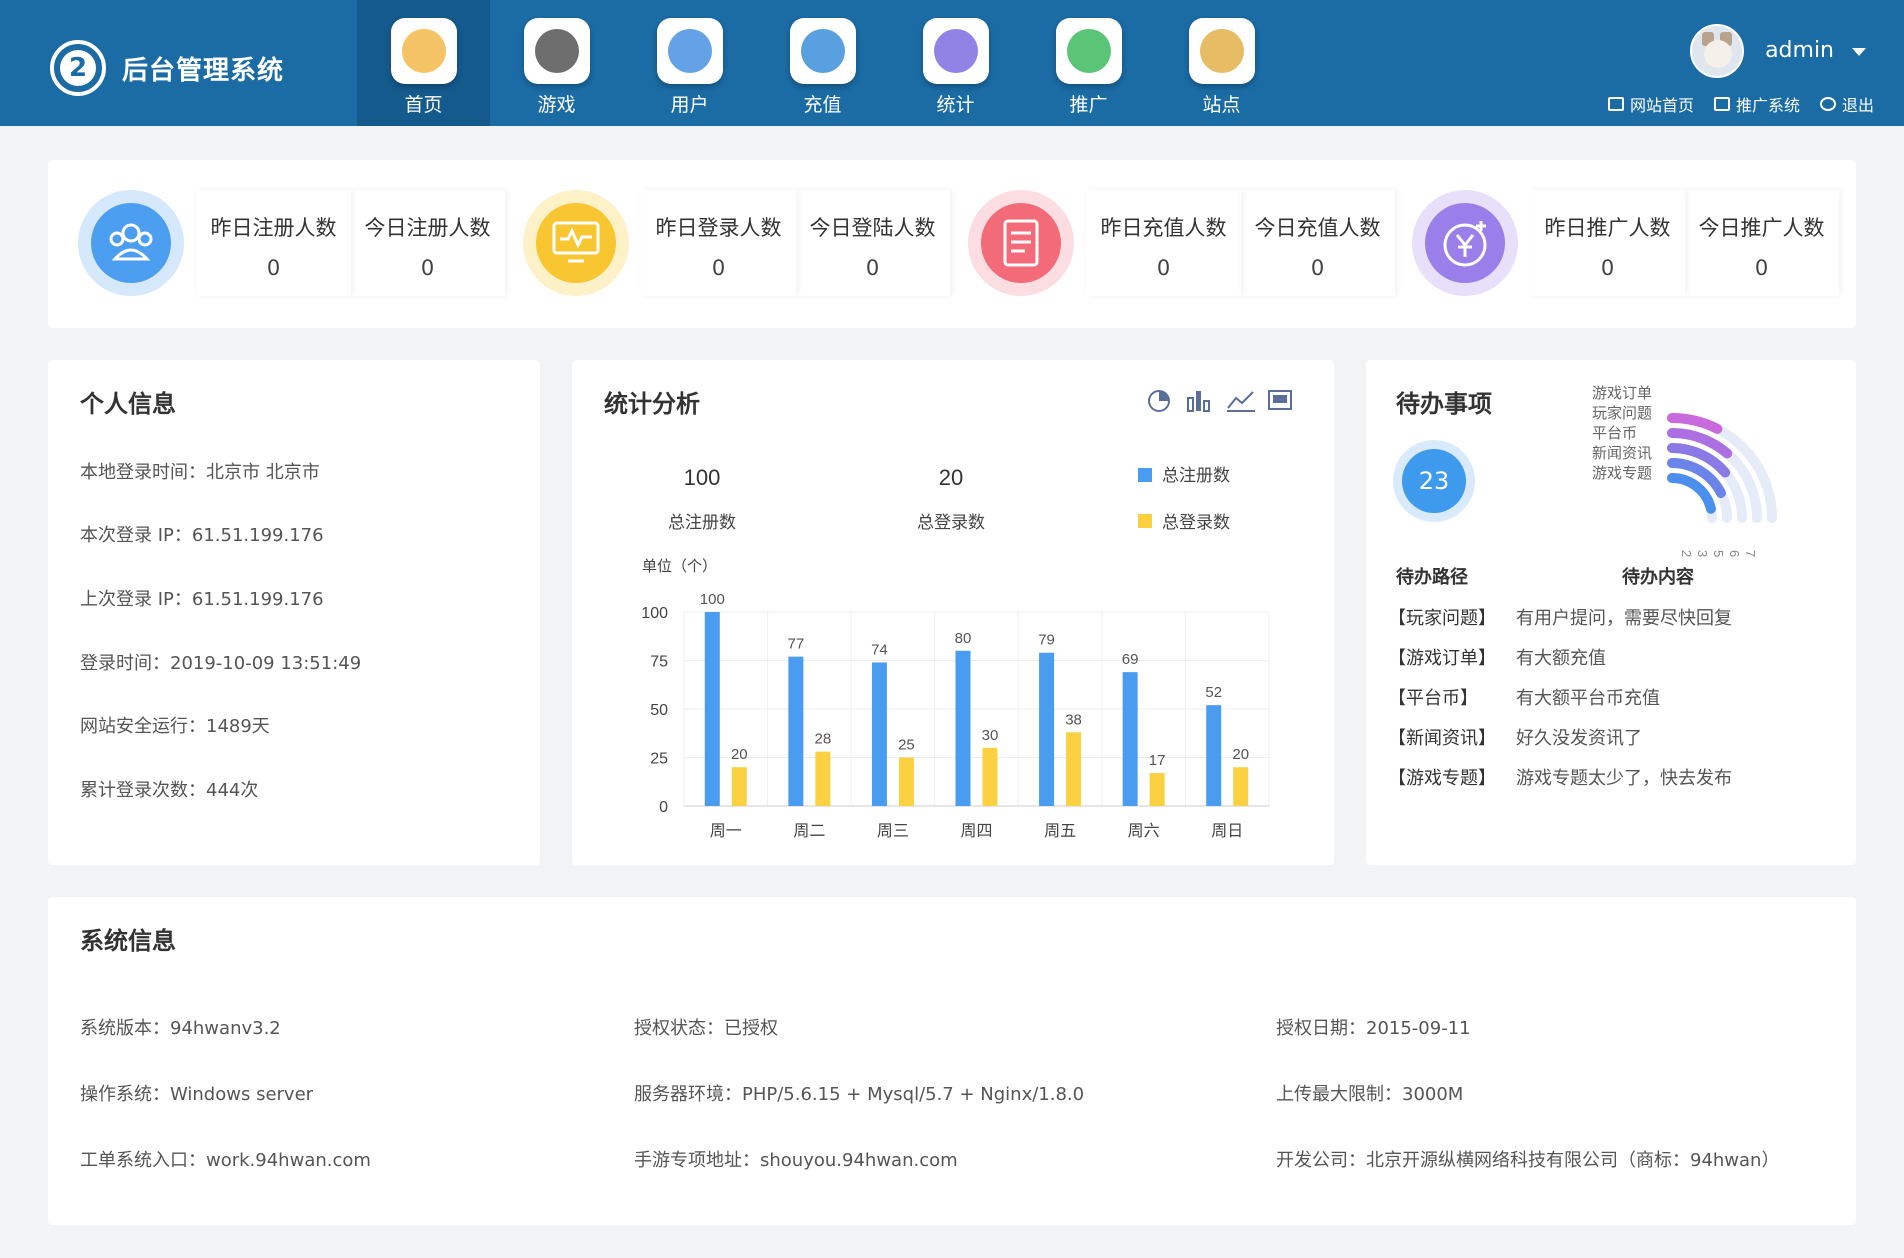 The height and width of the screenshot is (1258, 1904). I want to click on todo-count-badge: 23, so click(1434, 481).